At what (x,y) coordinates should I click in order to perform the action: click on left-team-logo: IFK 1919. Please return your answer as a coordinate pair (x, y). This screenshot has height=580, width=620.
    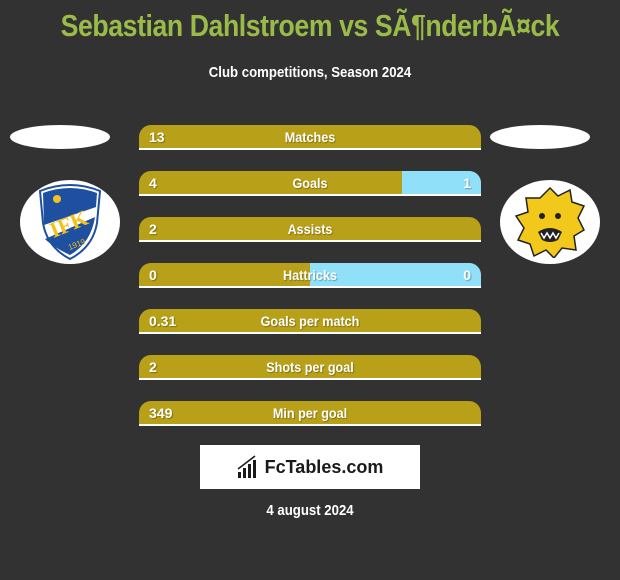
    Looking at the image, I should click on (70, 222).